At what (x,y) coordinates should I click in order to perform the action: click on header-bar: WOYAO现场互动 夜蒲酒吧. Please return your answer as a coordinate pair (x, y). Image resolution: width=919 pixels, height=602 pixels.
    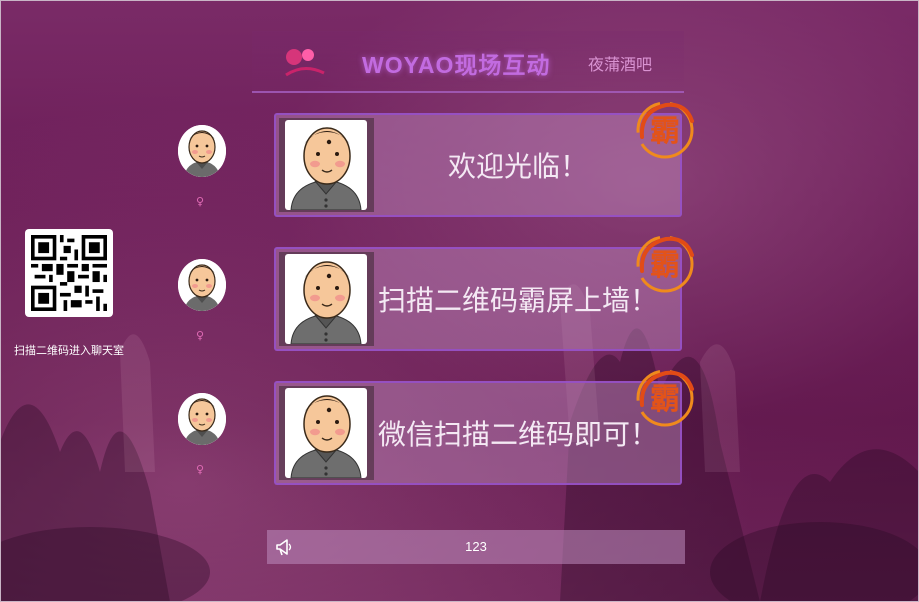
    Looking at the image, I should click on (468, 62).